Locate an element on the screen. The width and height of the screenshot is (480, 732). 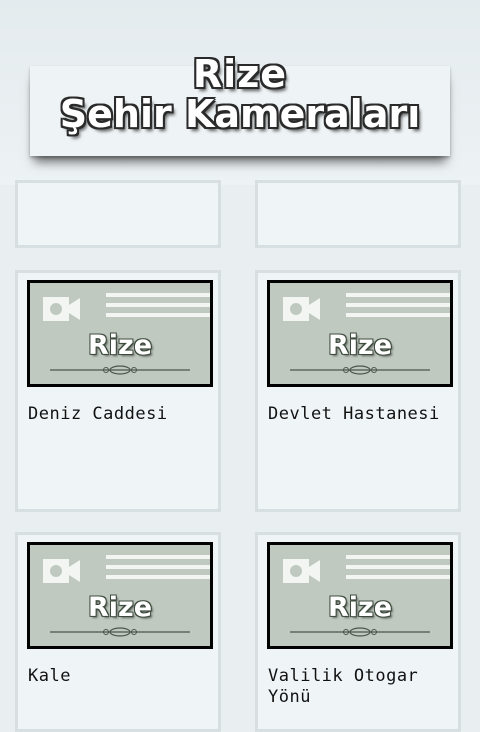
app-title-line-2: Şehir Kameraları is located at coordinates (240, 114).